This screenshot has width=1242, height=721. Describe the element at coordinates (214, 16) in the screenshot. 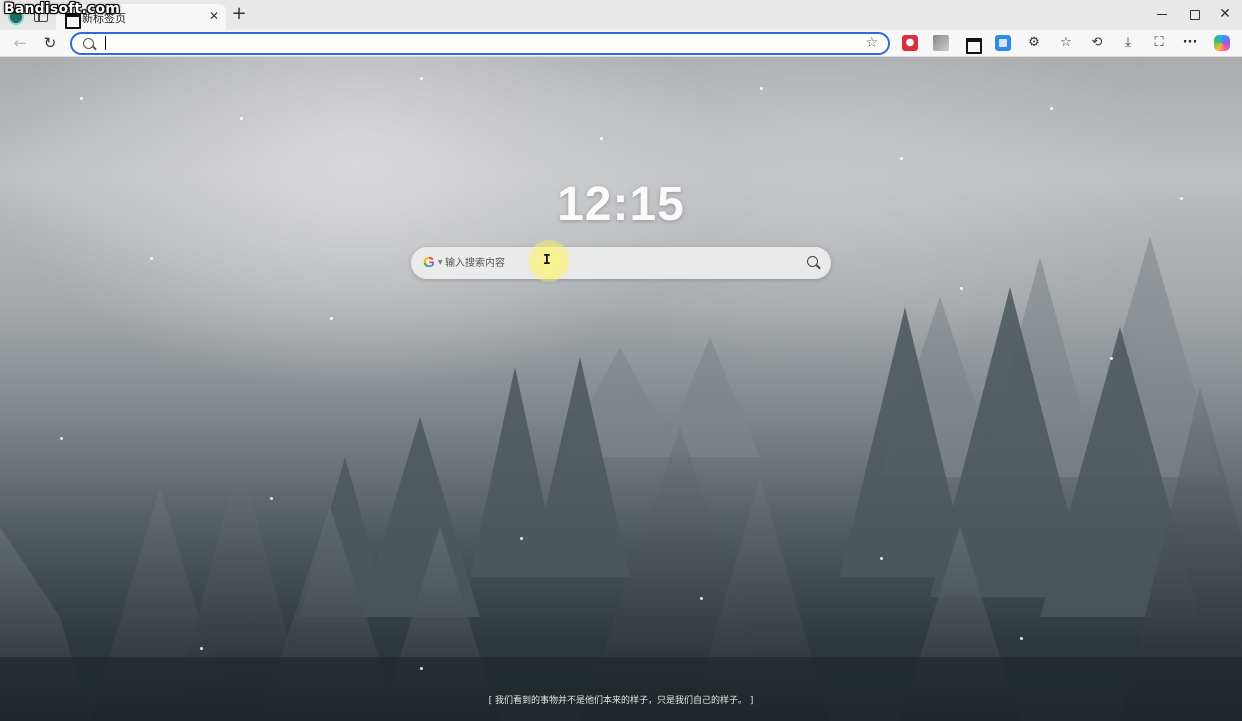

I see `tab-close-icon: ✕` at that location.